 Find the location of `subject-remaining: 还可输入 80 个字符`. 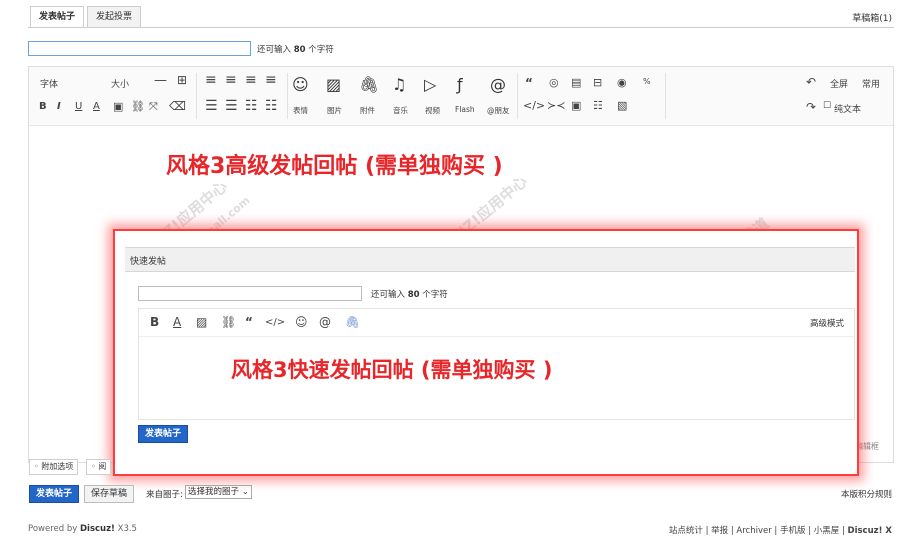

subject-remaining: 还可输入 80 个字符 is located at coordinates (295, 50).